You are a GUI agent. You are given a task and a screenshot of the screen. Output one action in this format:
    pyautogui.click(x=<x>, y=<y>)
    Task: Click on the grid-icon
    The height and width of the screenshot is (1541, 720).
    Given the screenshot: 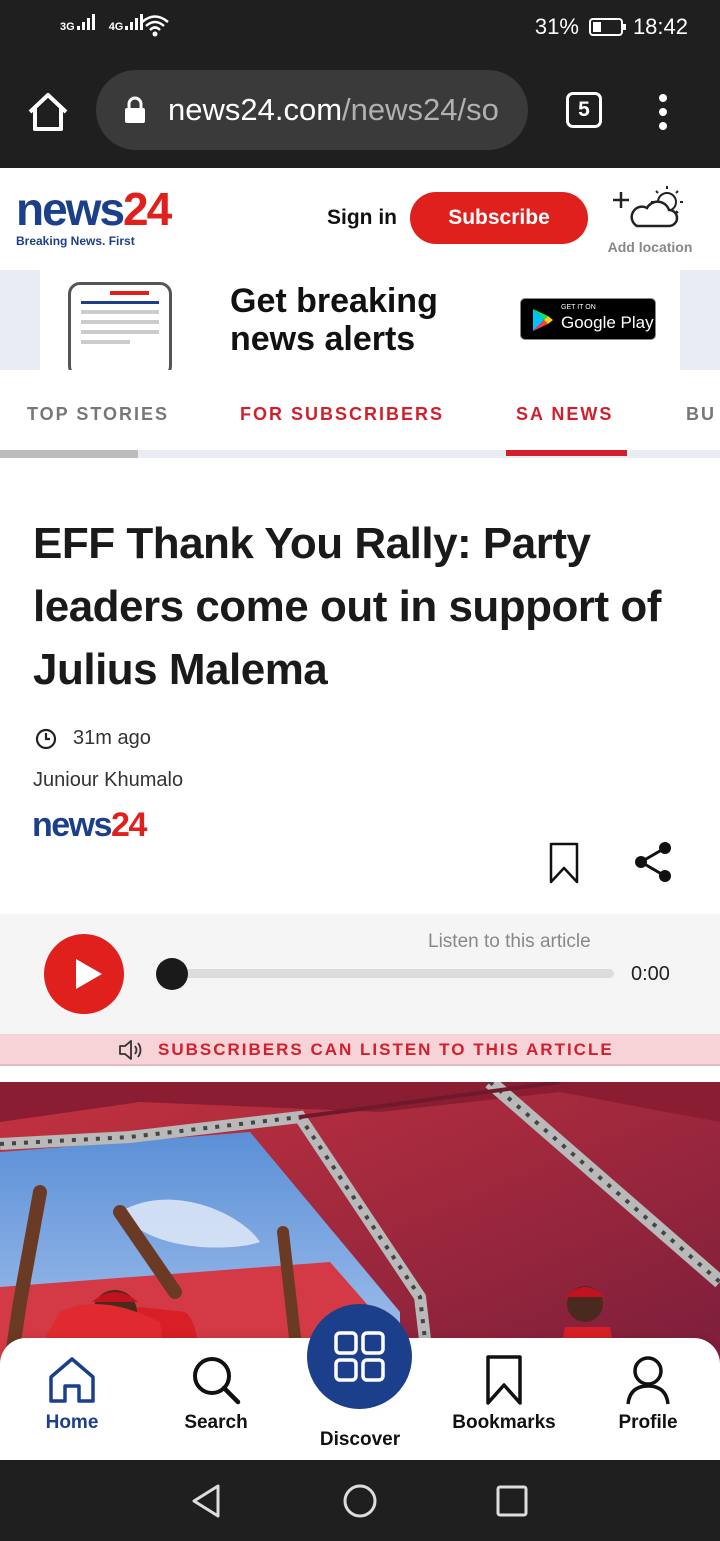 What is the action you would take?
    pyautogui.click(x=359, y=1356)
    